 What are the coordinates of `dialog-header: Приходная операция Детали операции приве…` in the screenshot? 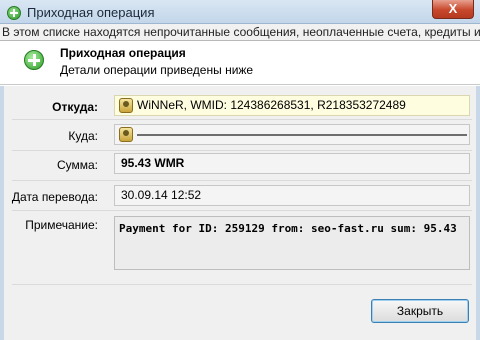 It's located at (240, 63).